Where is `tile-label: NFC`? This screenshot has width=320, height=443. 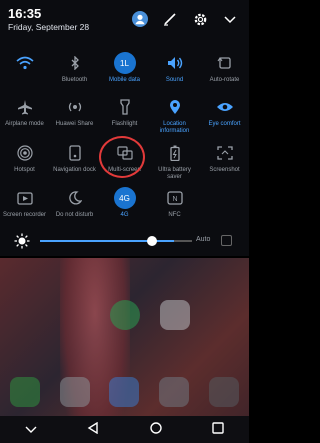
tile-label: NFC is located at coordinates (174, 215).